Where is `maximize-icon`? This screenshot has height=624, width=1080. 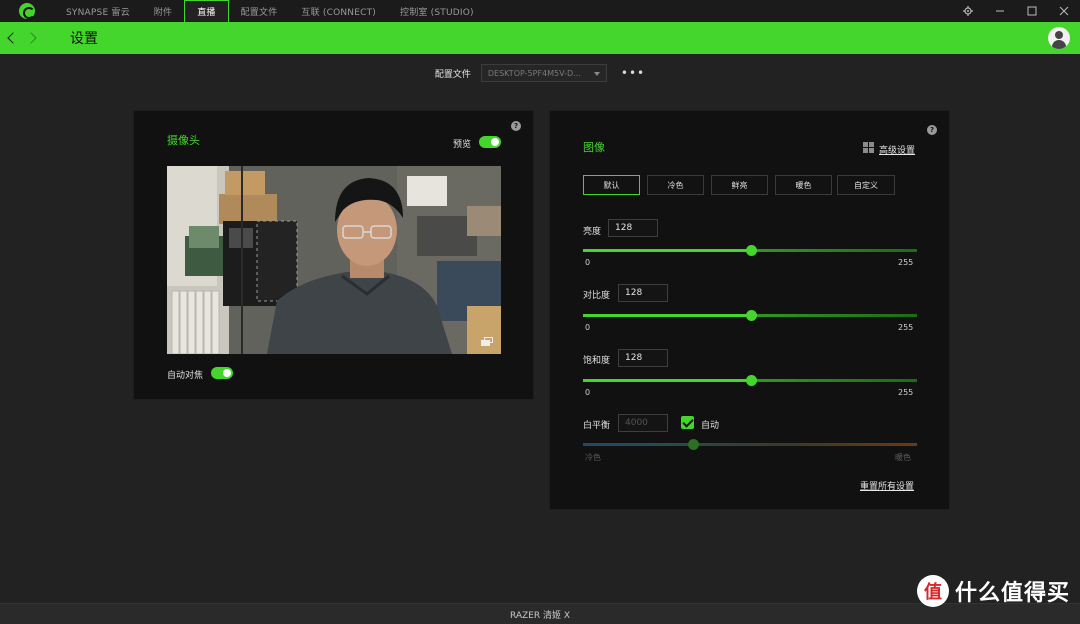 maximize-icon is located at coordinates (1032, 11).